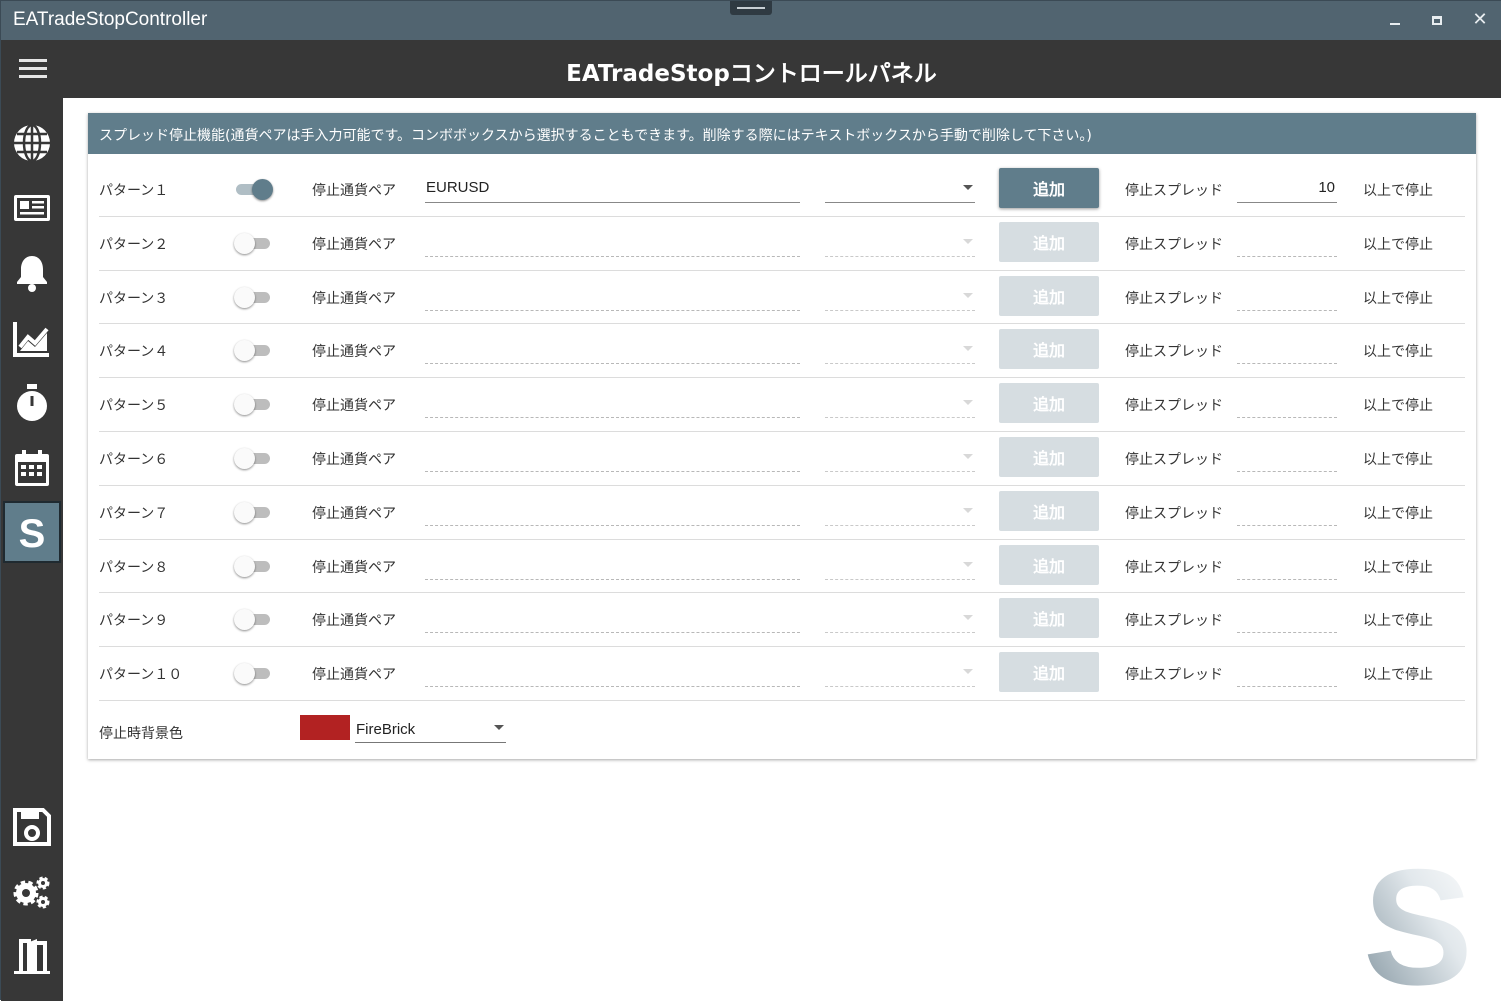  I want to click on nav-news, so click(32, 208).